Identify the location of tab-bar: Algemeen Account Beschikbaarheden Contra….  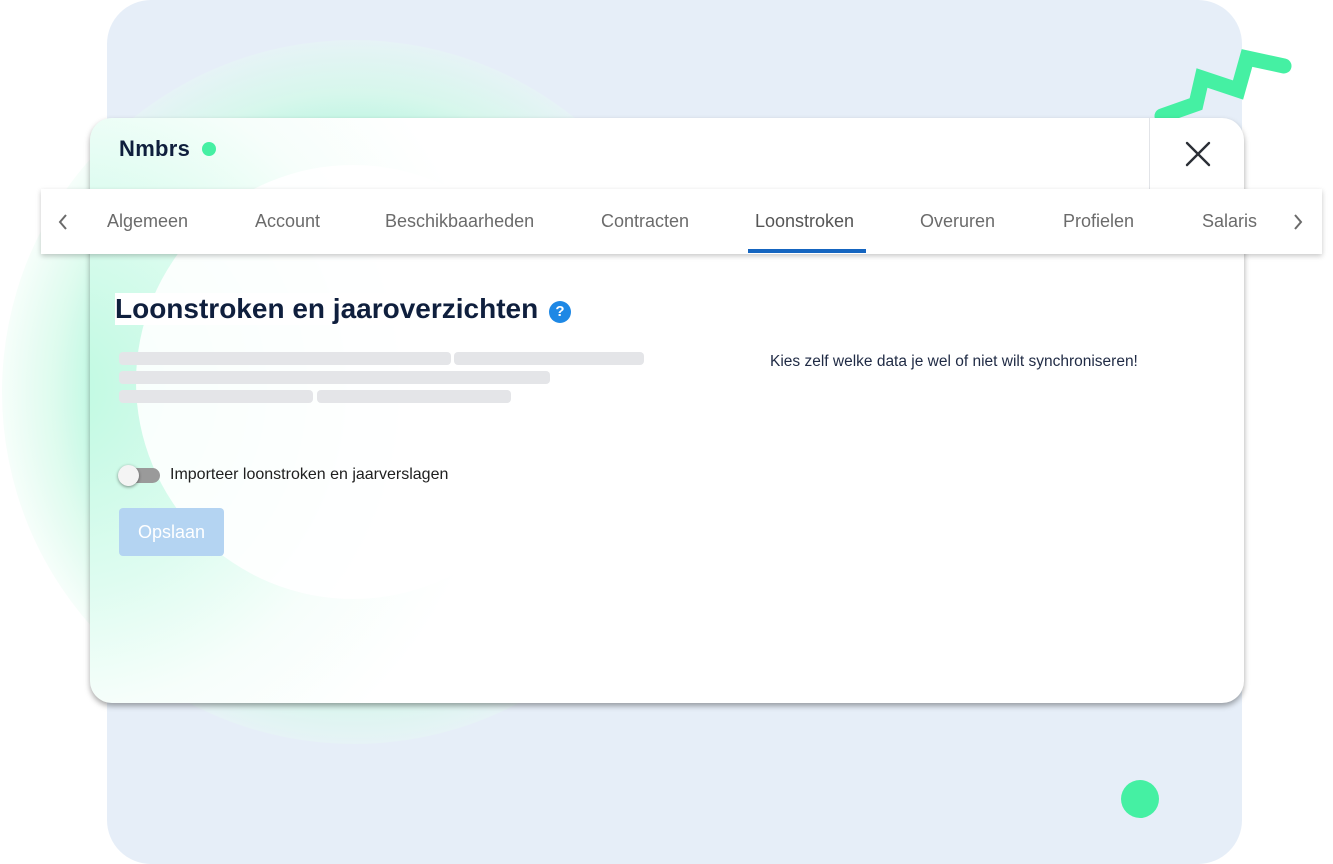
(681, 221).